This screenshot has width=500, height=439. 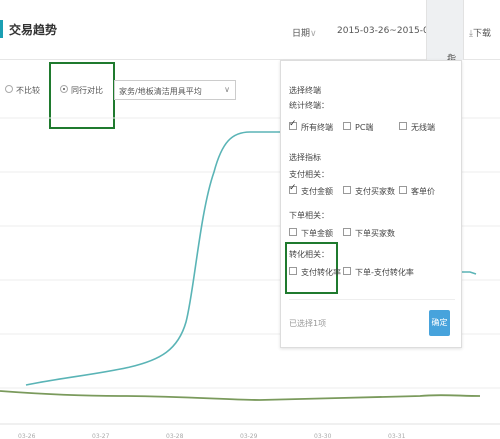 What do you see at coordinates (347, 232) in the screenshot?
I see `checkbox-order-buyers` at bounding box center [347, 232].